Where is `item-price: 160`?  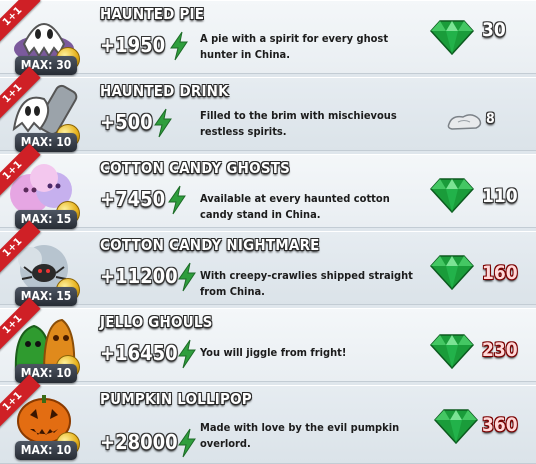
item-price: 160 is located at coordinates (500, 273).